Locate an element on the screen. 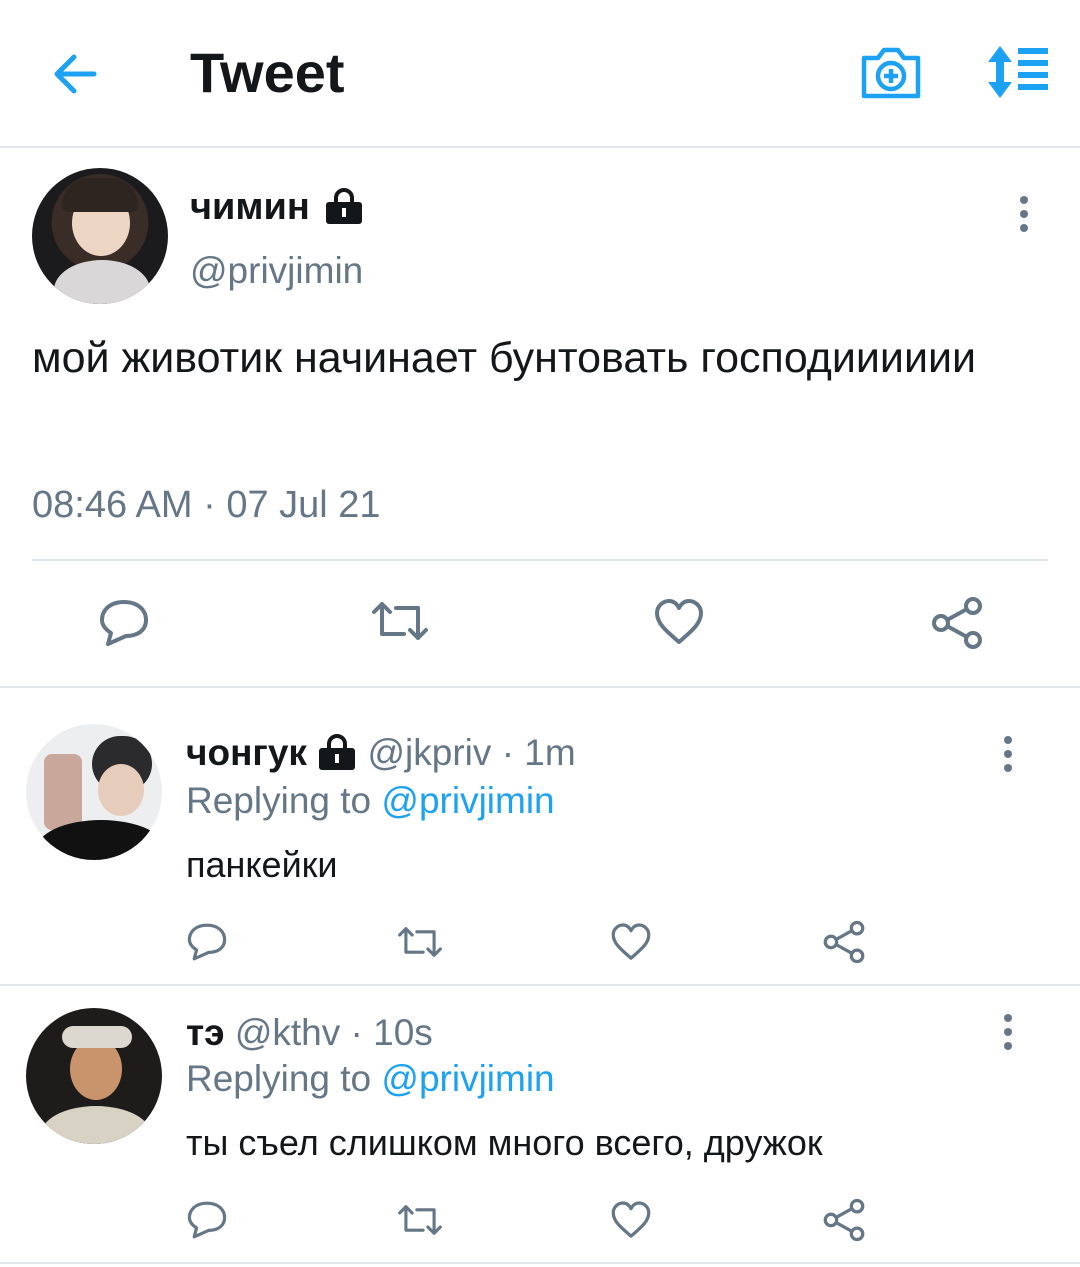  reply-header: чонгук @jkpriv · 1m is located at coordinates (381, 753).